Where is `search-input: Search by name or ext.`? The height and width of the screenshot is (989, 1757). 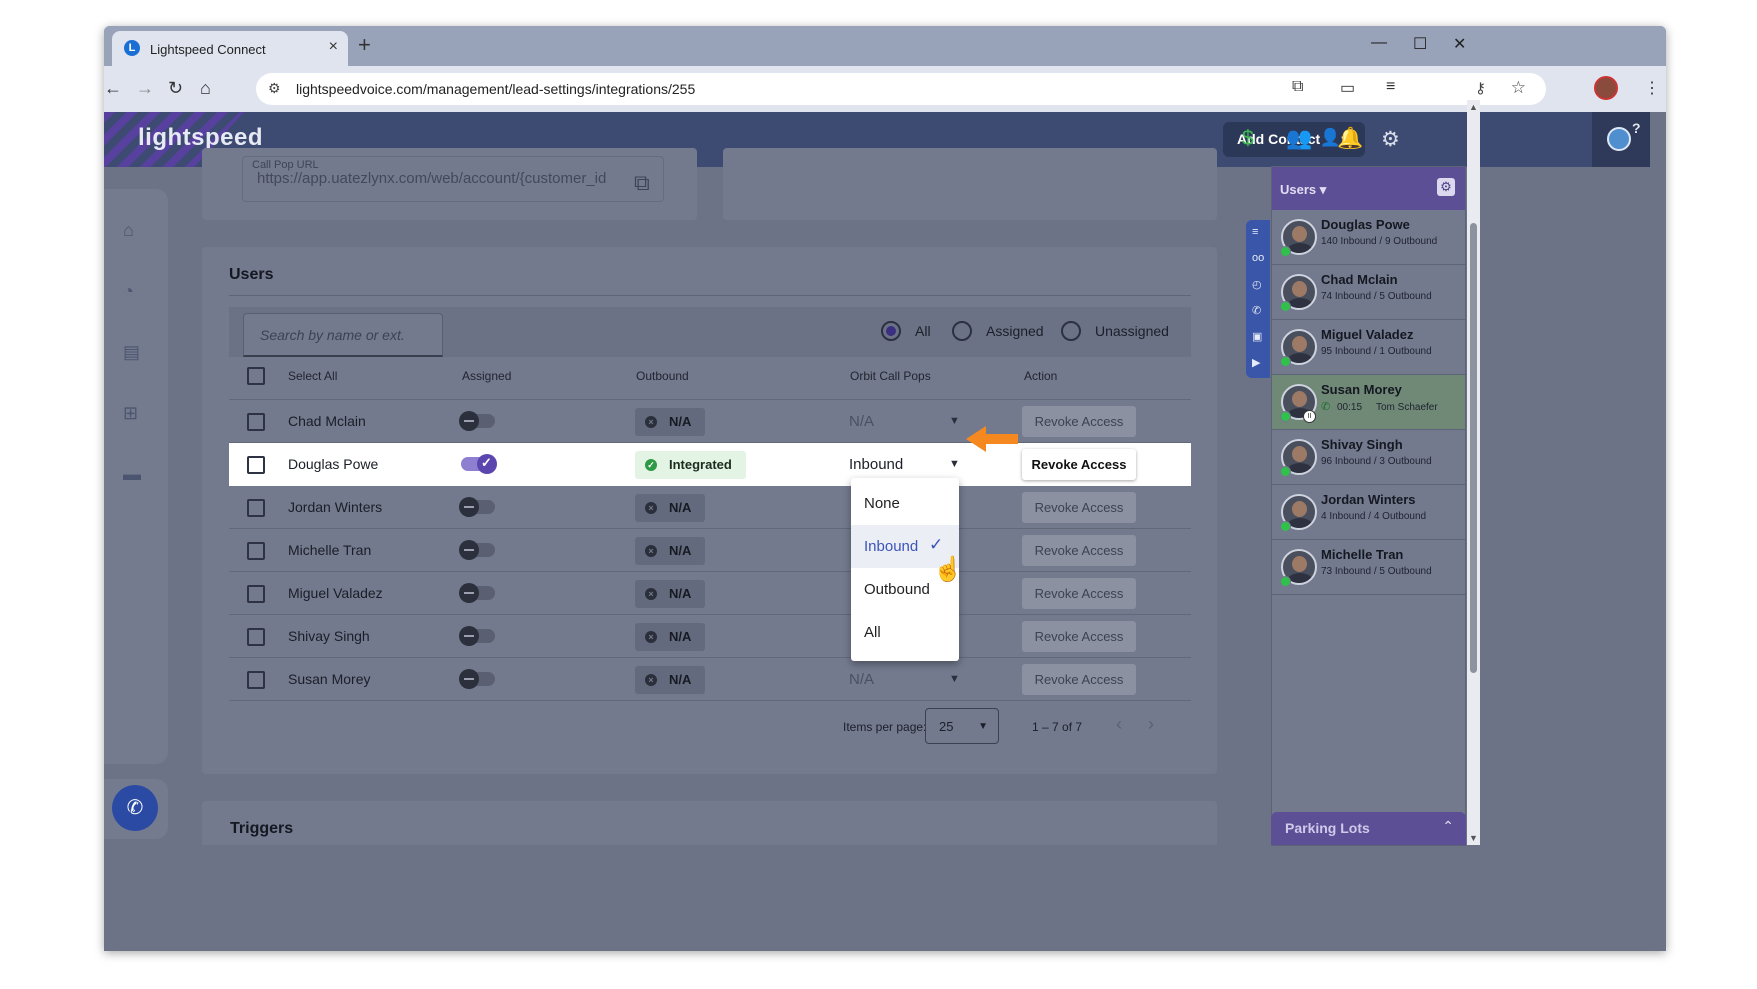
search-input: Search by name or ext. is located at coordinates (343, 335).